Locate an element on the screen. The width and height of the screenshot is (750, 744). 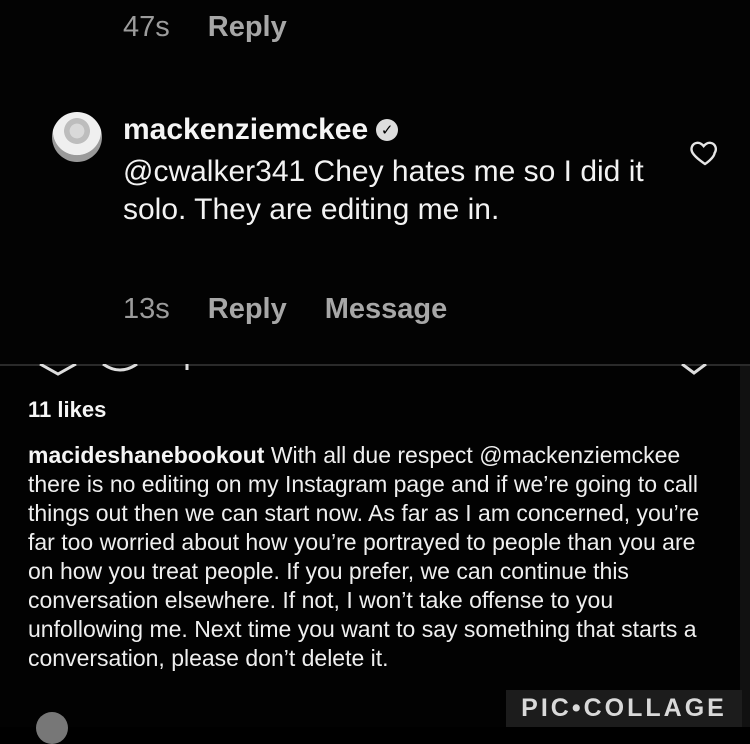
comment-meta: 13s Reply Message is located at coordinates (285, 309).